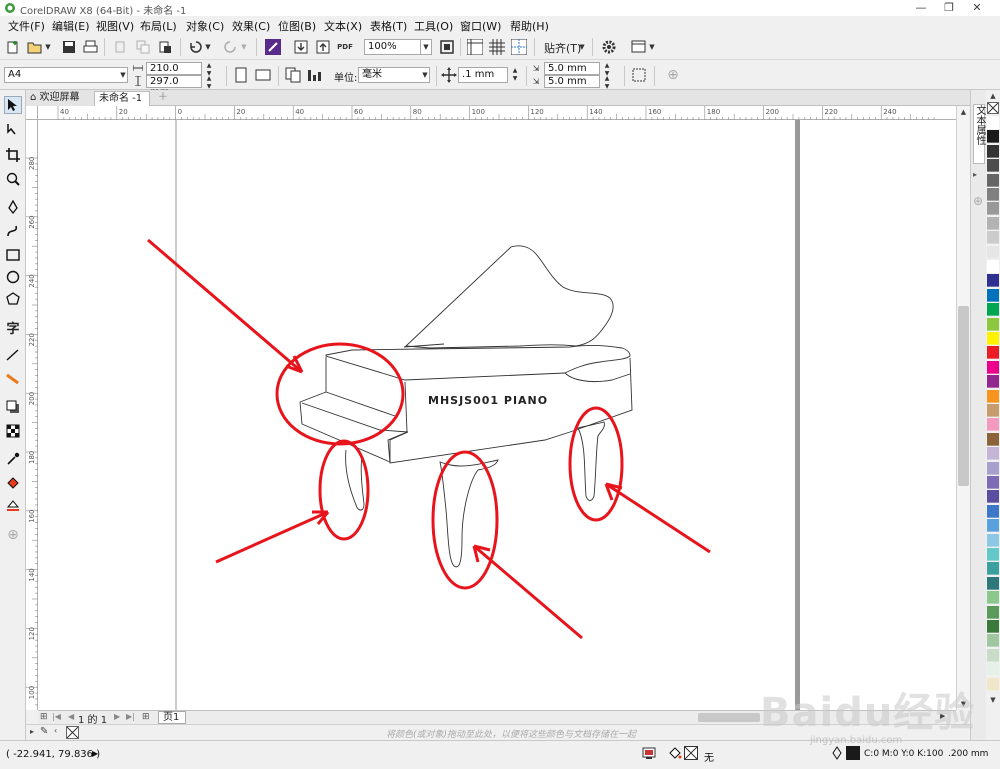  Describe the element at coordinates (13, 129) in the screenshot. I see `shape-tool-icon` at that location.